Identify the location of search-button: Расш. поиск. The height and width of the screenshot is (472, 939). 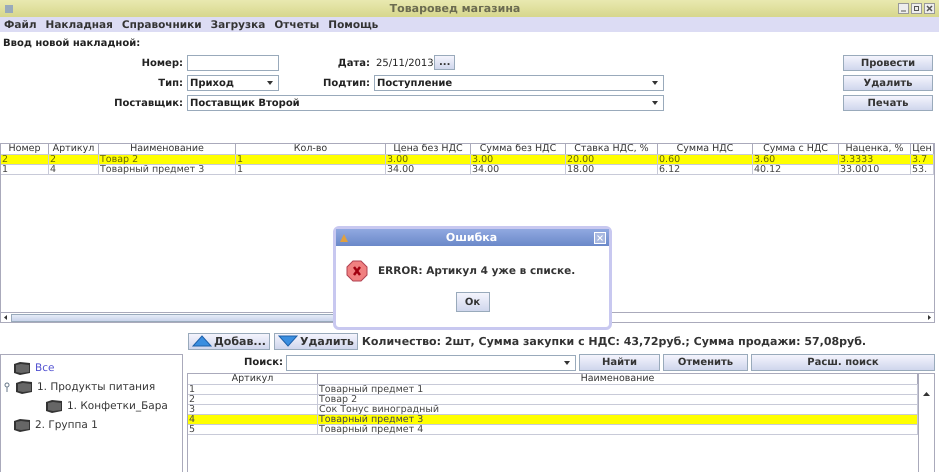
(843, 362).